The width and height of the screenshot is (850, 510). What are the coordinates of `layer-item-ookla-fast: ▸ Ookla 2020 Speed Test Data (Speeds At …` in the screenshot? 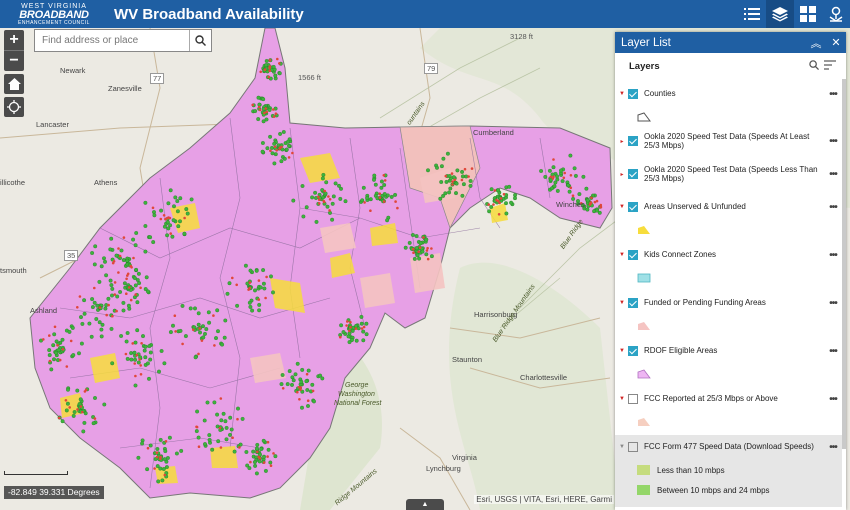 It's located at (728, 146).